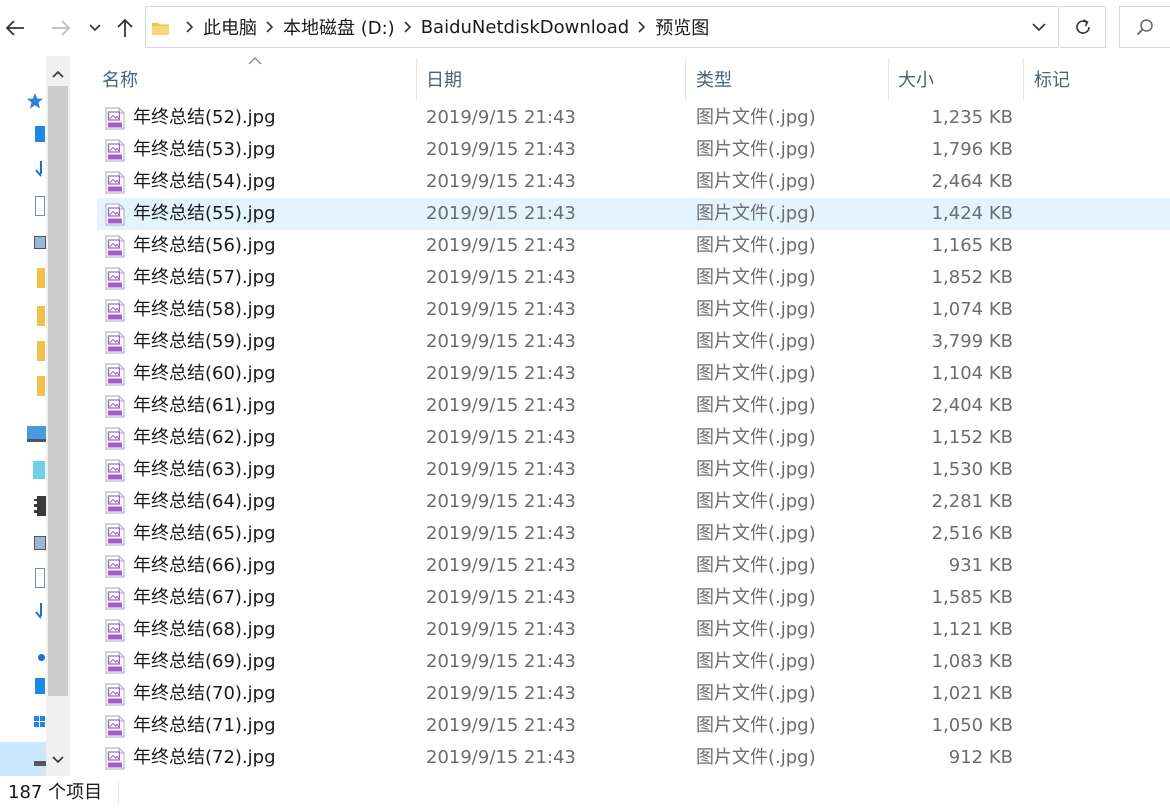 Image resolution: width=1170 pixels, height=810 pixels. Describe the element at coordinates (1144, 27) in the screenshot. I see `search-box` at that location.